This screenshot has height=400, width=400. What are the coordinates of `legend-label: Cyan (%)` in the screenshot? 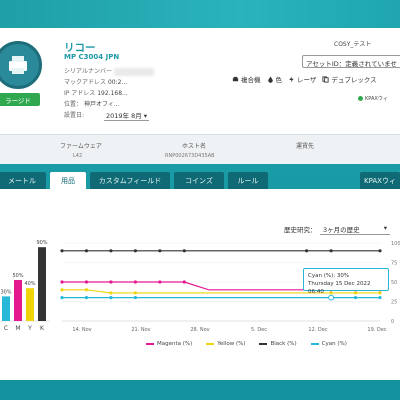 It's located at (334, 344).